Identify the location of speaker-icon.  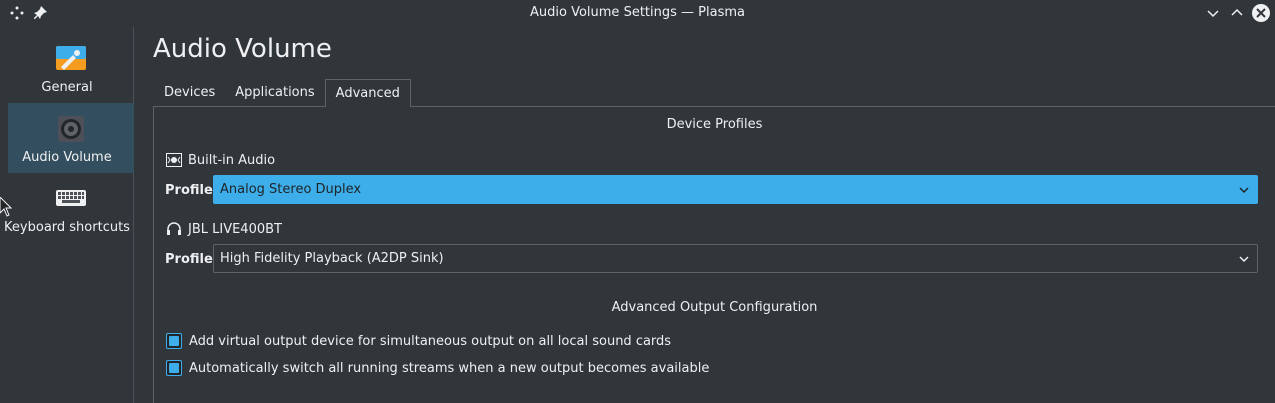
(71, 129).